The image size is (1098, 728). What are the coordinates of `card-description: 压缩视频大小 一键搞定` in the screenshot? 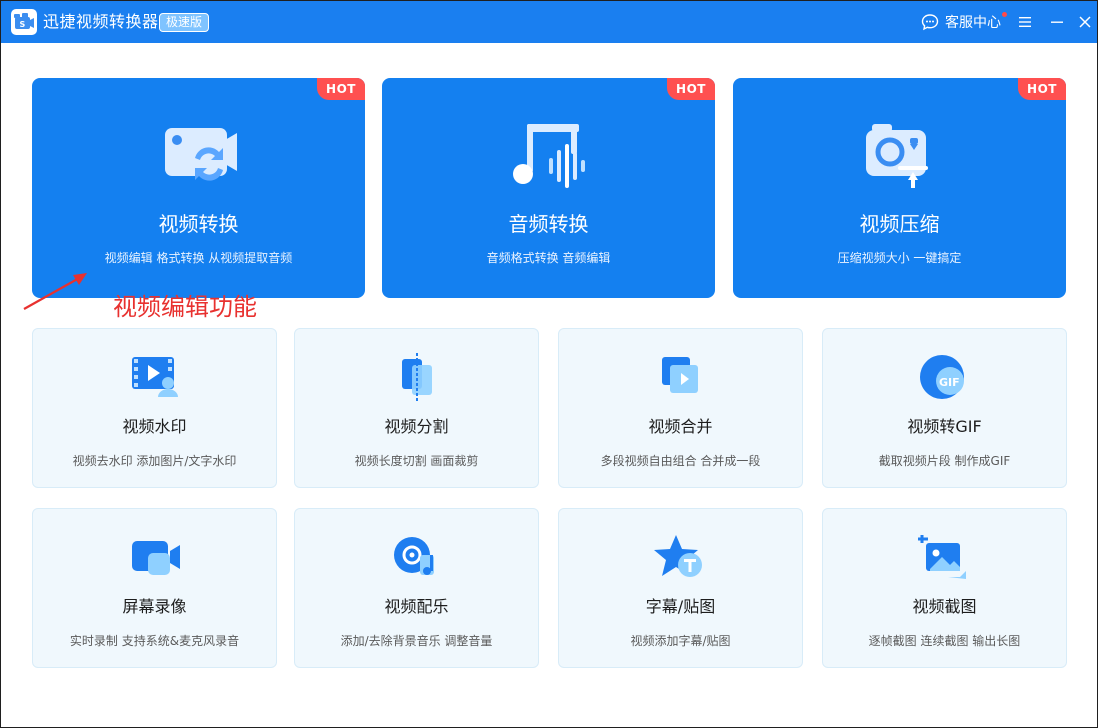 It's located at (899, 258).